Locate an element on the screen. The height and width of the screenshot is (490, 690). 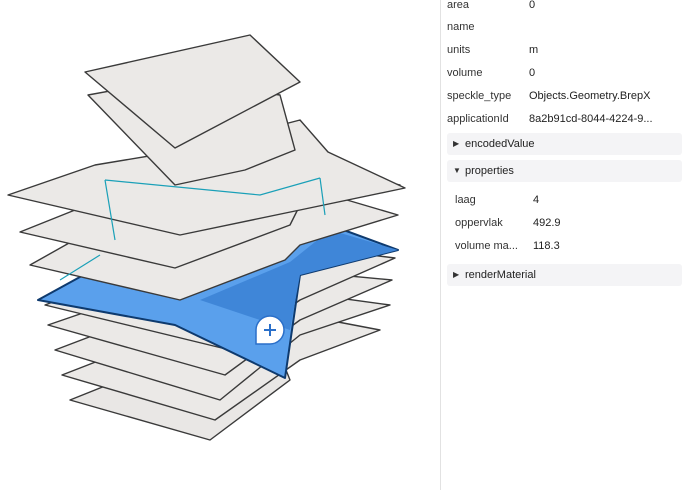
property-value: 492.9 is located at coordinates (547, 223).